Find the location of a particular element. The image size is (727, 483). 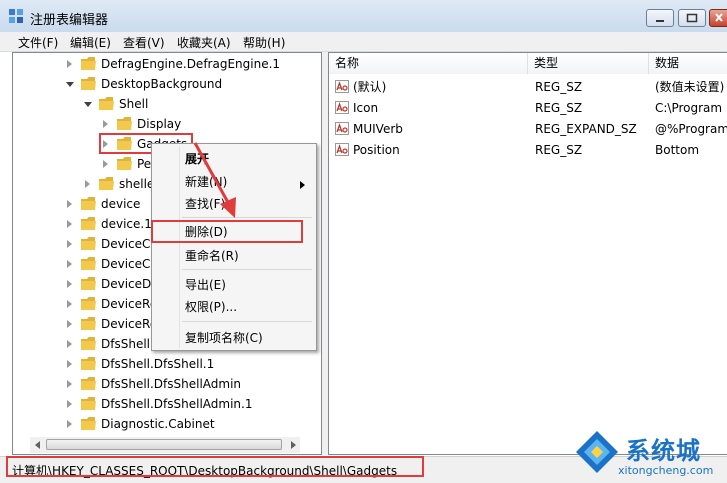

close-button is located at coordinates (718, 18).